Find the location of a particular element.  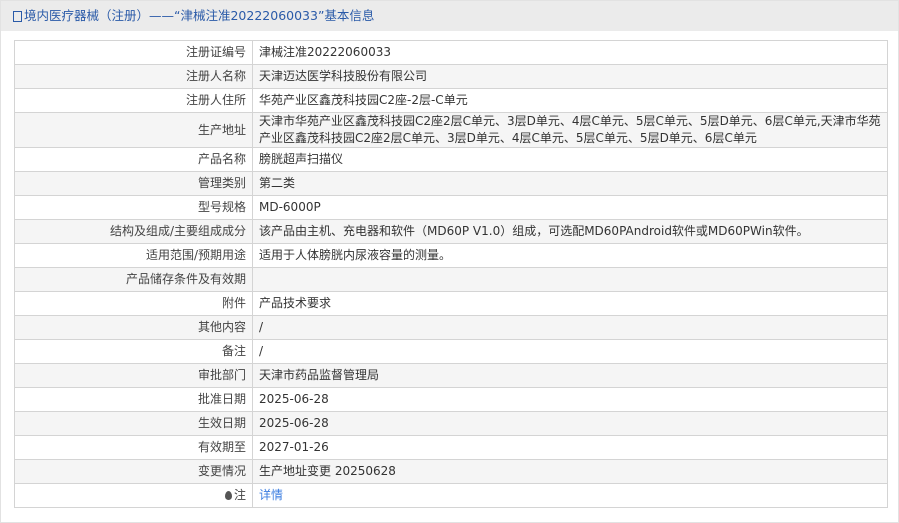

field-label: 注 is located at coordinates (133, 495).